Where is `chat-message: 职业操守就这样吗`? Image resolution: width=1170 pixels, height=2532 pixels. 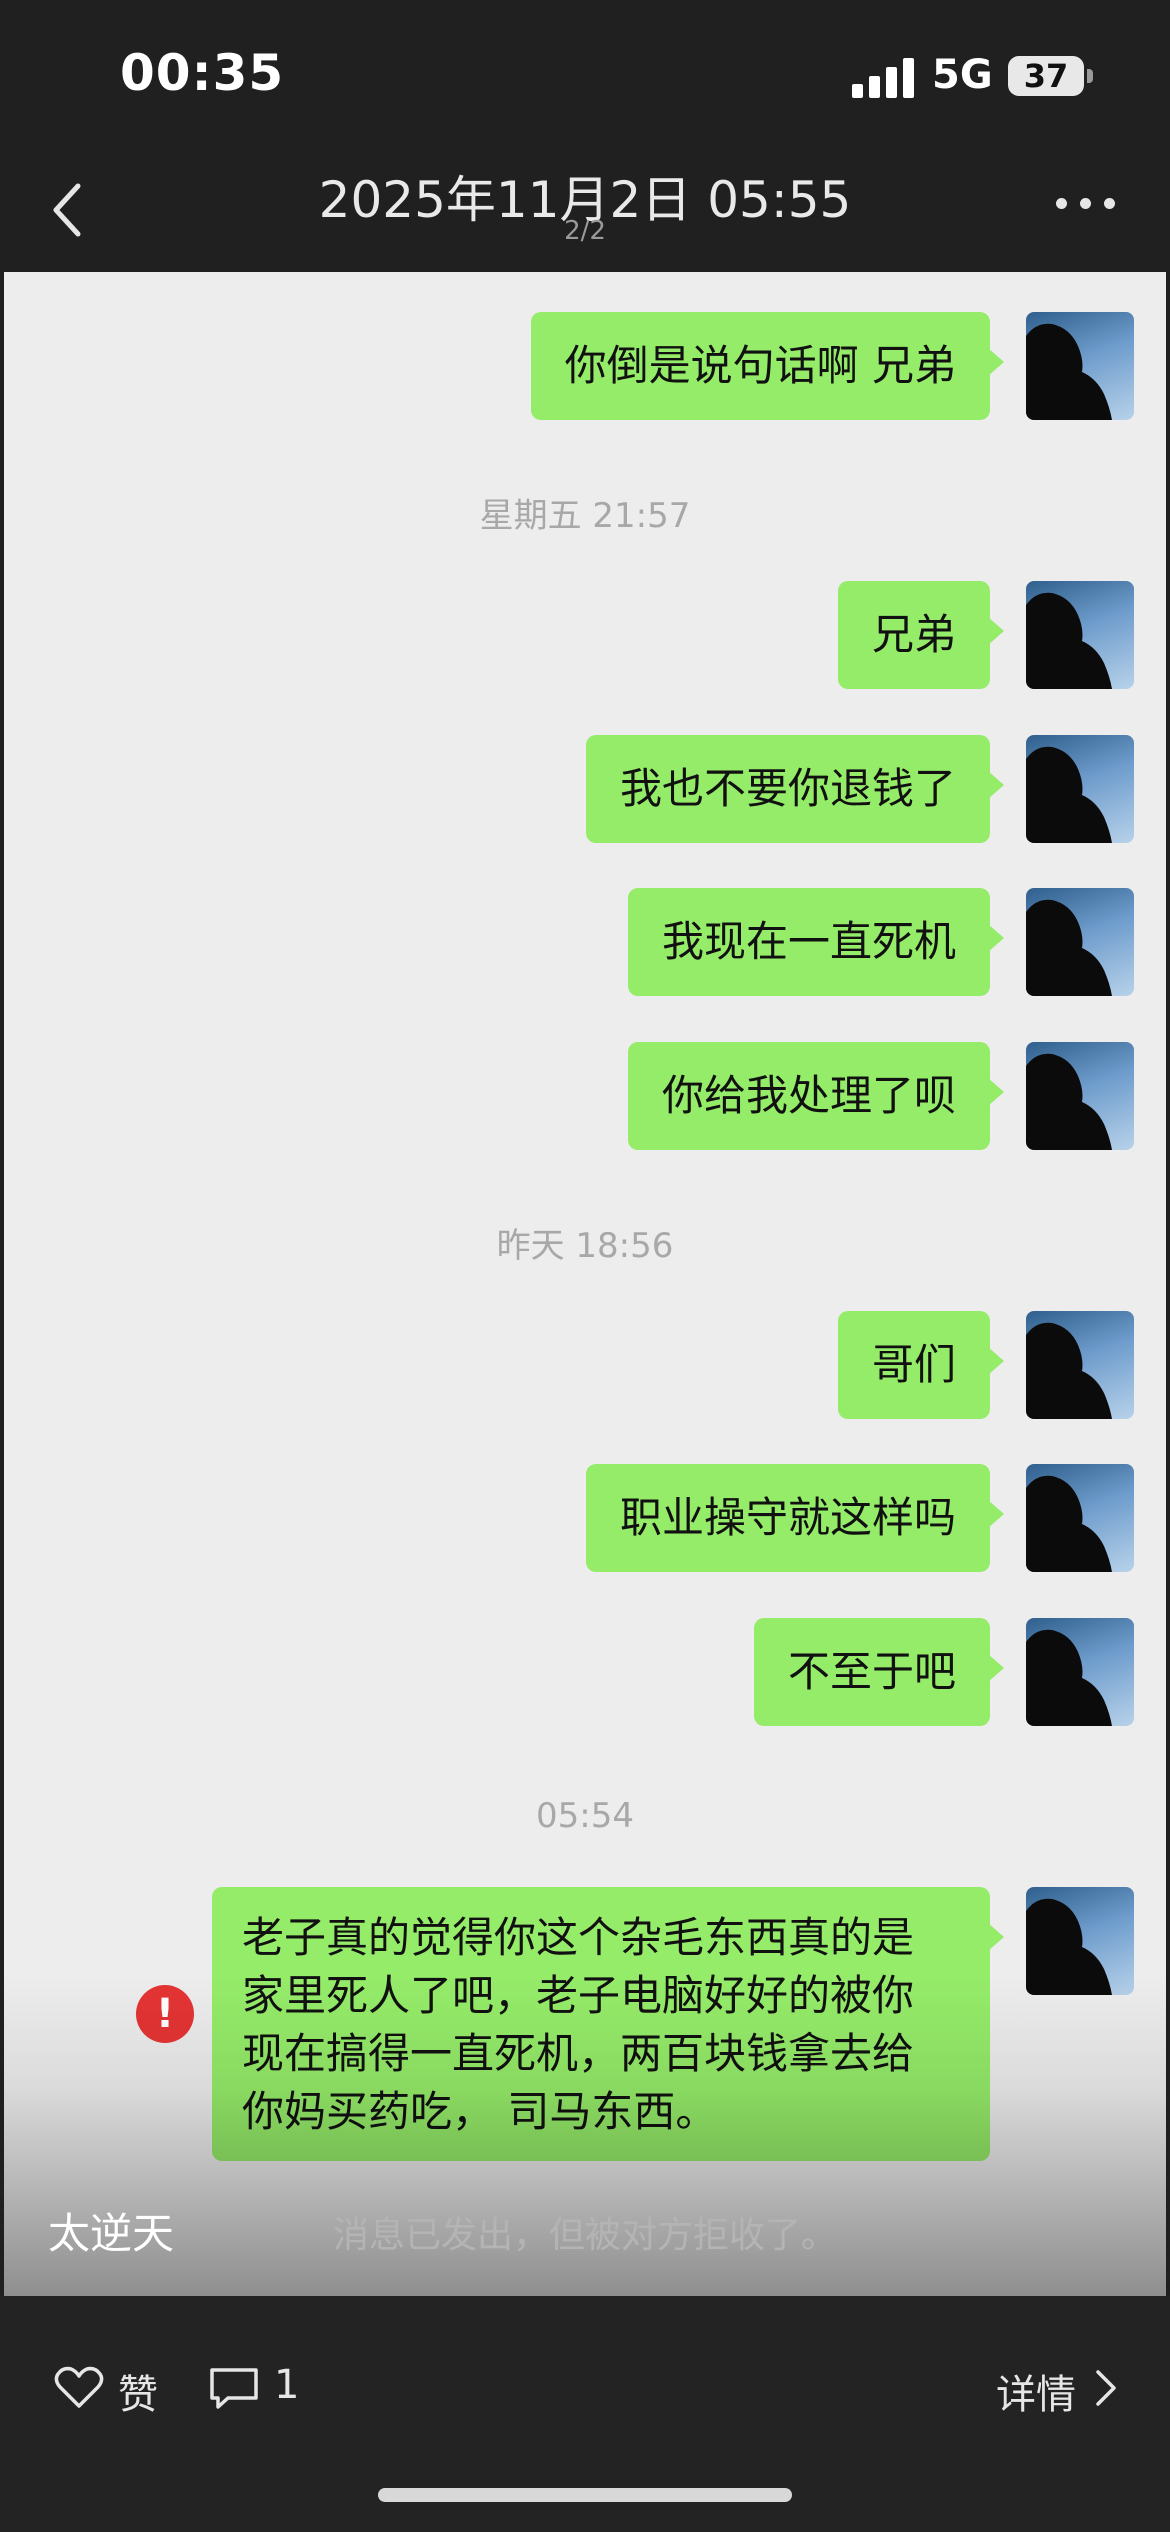 chat-message: 职业操守就这样吗 is located at coordinates (585, 1519).